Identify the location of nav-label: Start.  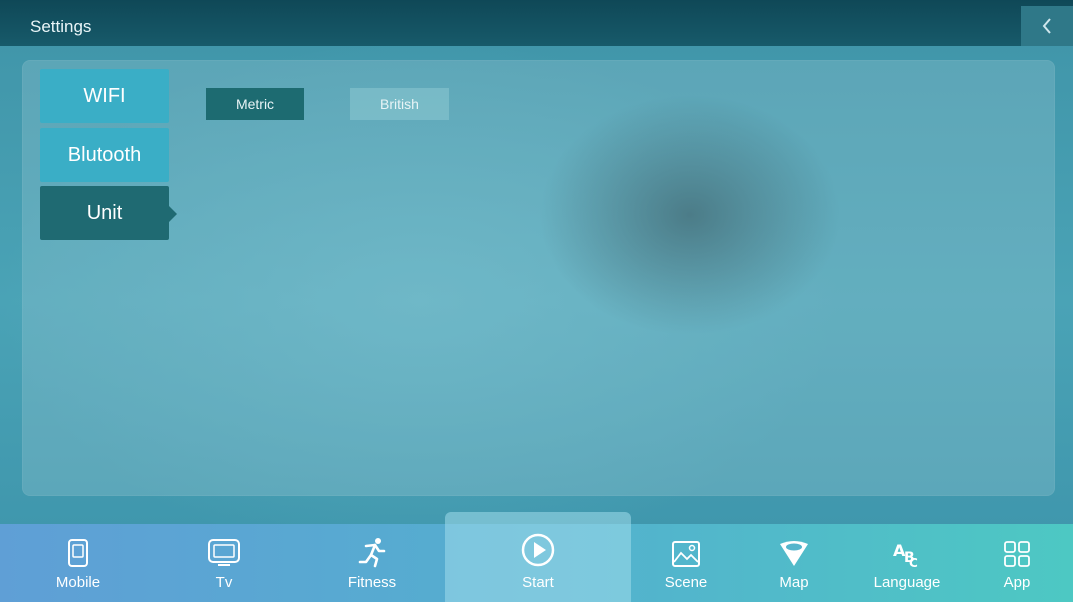
(538, 582).